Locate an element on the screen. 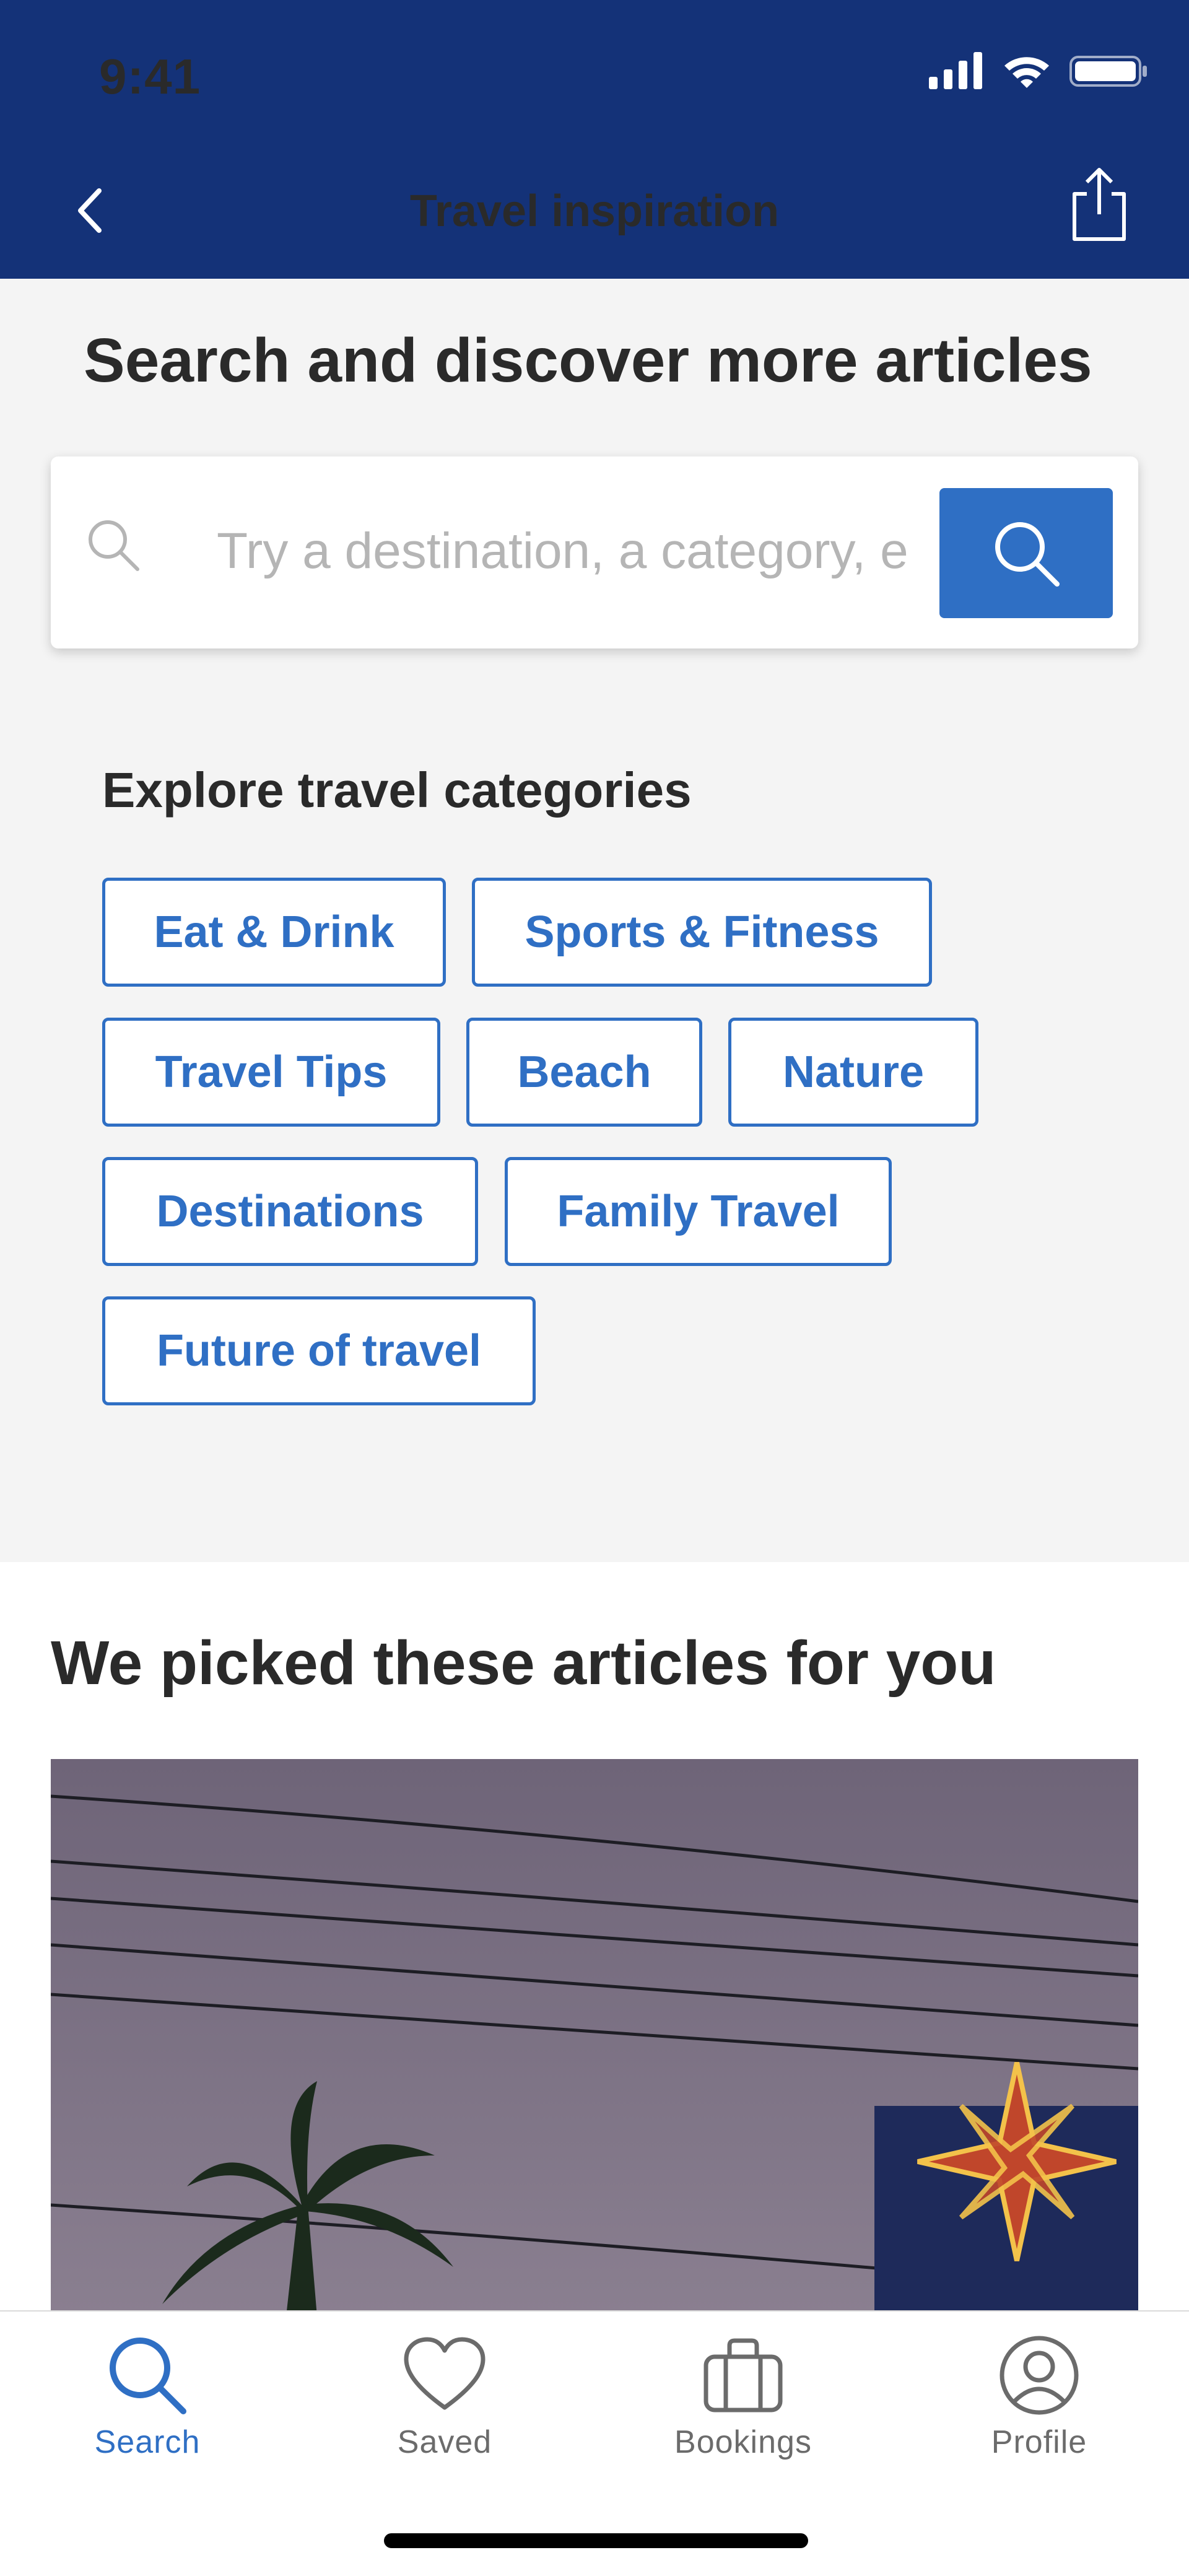  categories-heading: Explore travel categories is located at coordinates (397, 790).